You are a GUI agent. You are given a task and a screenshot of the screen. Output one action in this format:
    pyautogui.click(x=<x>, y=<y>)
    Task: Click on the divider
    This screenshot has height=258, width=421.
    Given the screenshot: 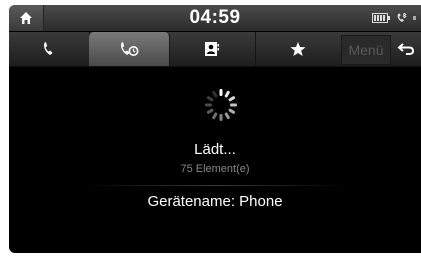 What is the action you would take?
    pyautogui.click(x=215, y=185)
    